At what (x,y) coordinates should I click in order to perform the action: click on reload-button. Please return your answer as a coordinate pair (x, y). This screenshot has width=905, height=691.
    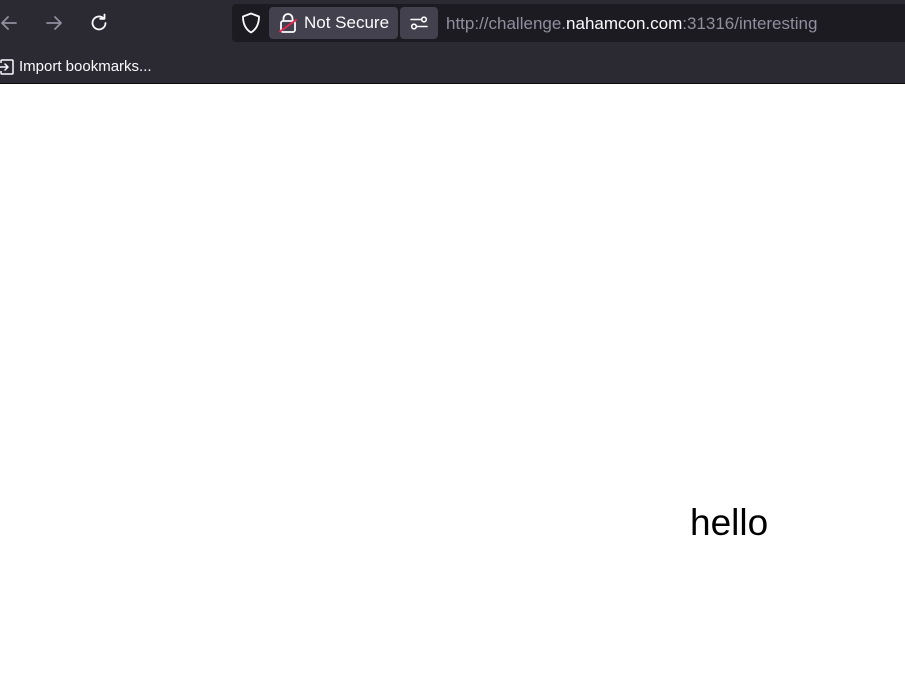
    Looking at the image, I should click on (99, 23).